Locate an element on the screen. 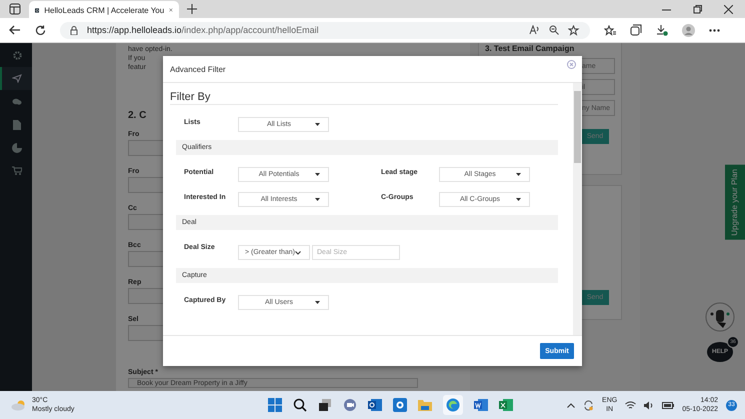  speaker-icon is located at coordinates (649, 405).